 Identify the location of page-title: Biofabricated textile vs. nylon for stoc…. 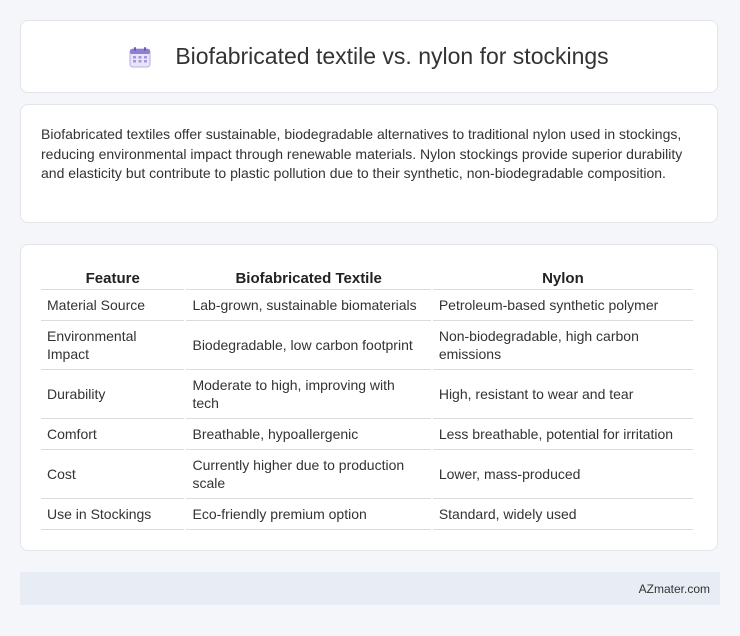
(369, 56).